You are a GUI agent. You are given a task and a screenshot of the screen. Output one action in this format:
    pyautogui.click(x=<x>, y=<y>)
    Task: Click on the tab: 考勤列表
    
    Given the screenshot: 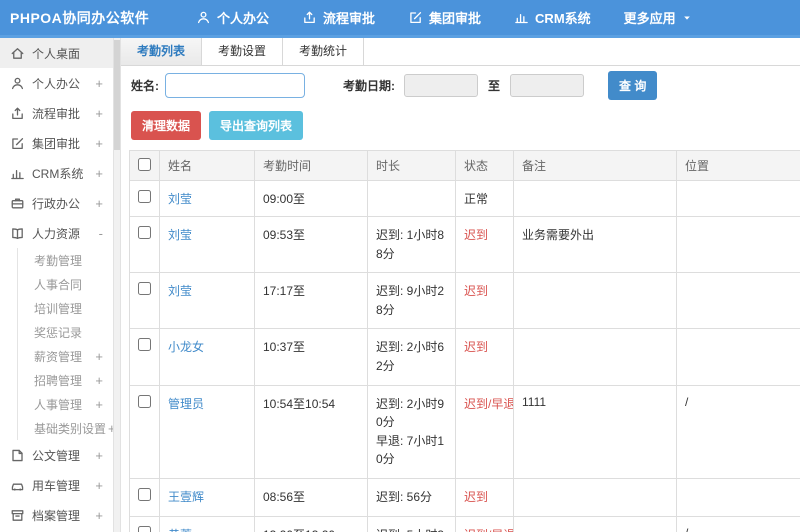 What is the action you would take?
    pyautogui.click(x=162, y=51)
    